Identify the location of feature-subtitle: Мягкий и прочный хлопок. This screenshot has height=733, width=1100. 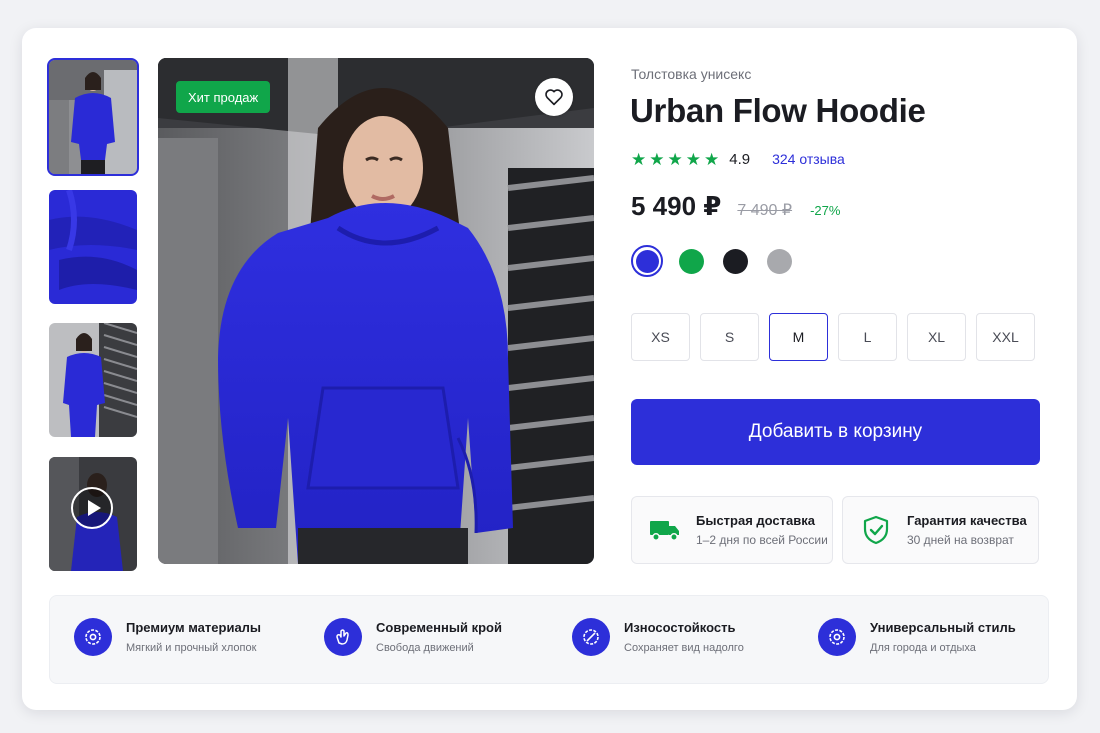
(191, 648).